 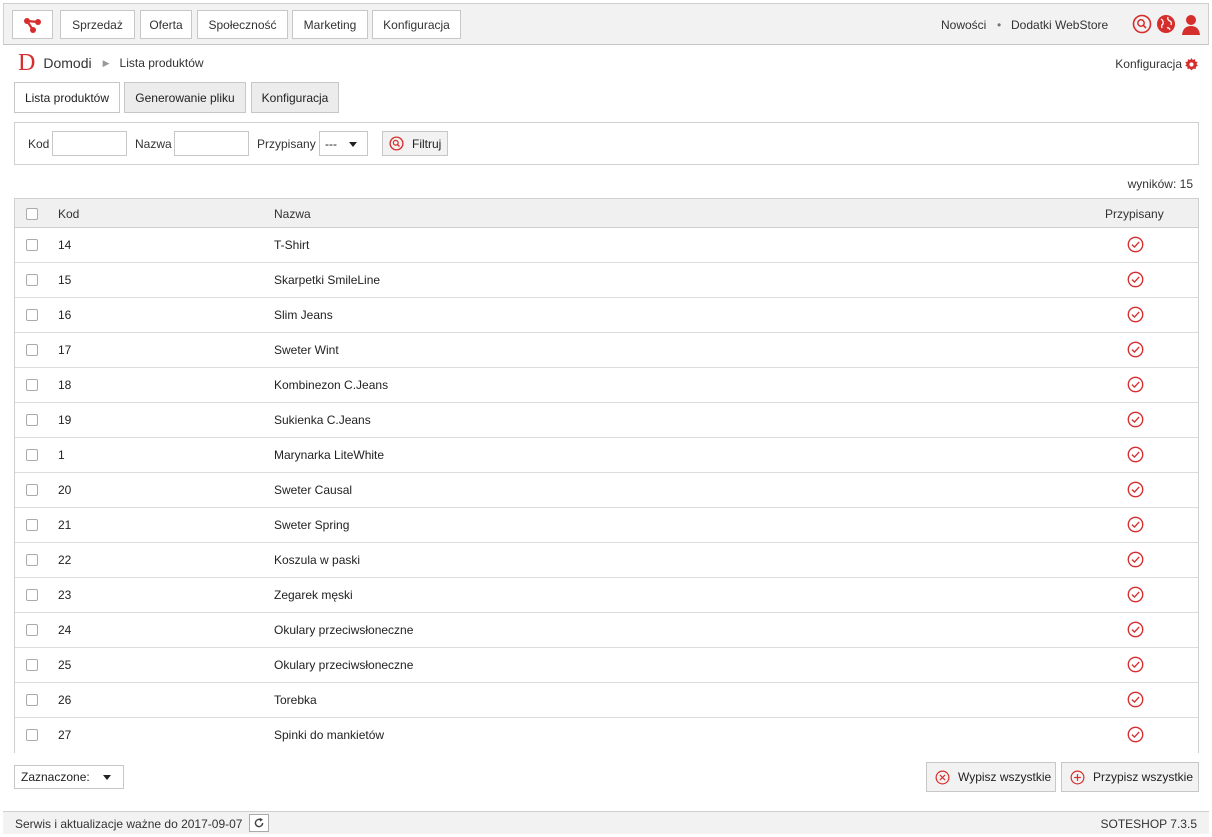 What do you see at coordinates (68, 214) in the screenshot?
I see `header-kod: Kod` at bounding box center [68, 214].